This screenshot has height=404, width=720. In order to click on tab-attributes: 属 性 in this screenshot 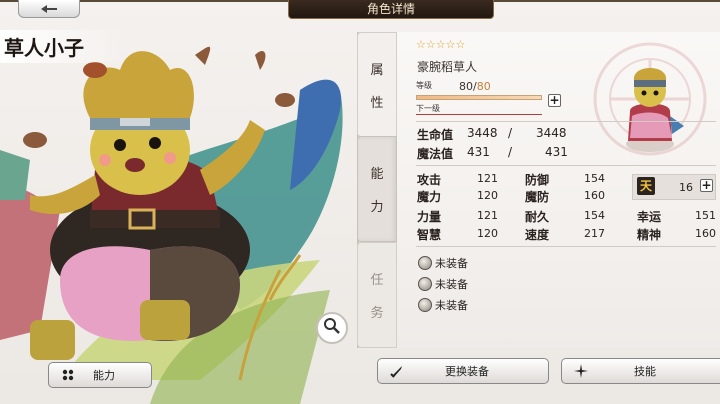, I will do `click(377, 84)`.